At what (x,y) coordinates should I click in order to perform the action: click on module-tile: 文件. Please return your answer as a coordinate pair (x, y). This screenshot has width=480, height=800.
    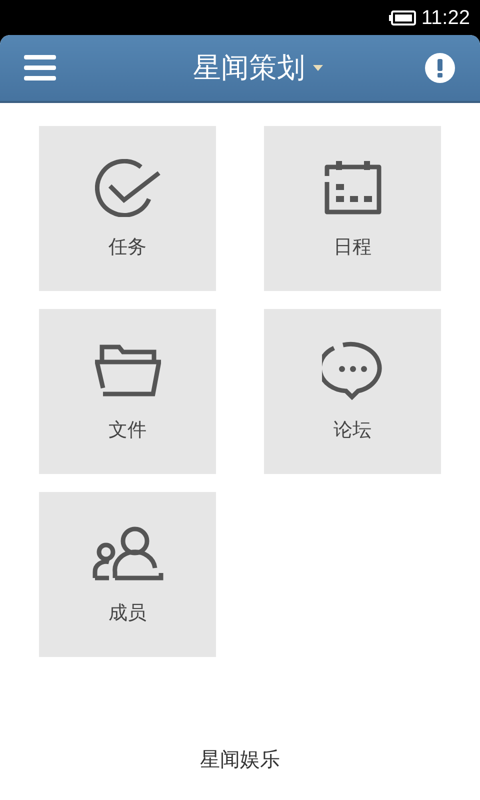
    Looking at the image, I should click on (127, 391).